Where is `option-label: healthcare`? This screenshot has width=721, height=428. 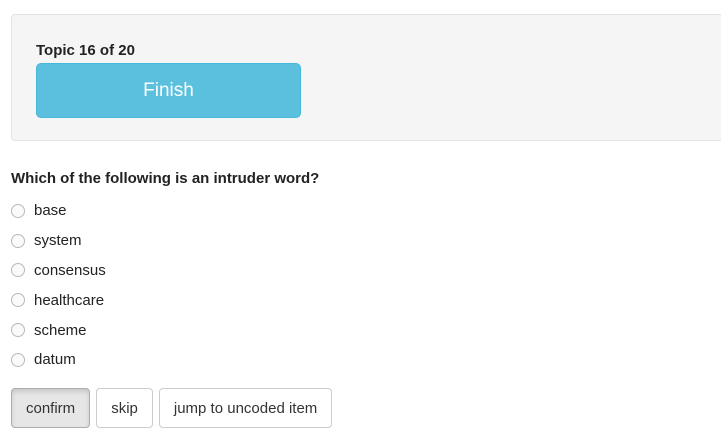 option-label: healthcare is located at coordinates (69, 300).